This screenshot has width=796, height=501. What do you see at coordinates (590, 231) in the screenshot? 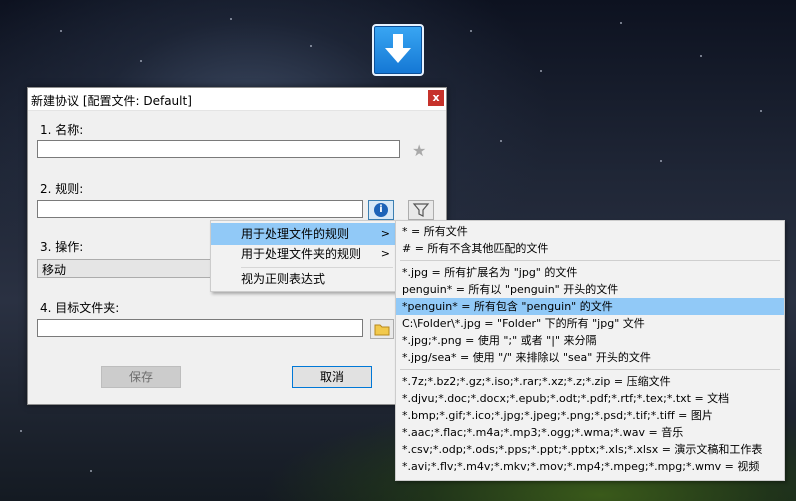
I see `submenu-item: * = 所有文件` at bounding box center [590, 231].